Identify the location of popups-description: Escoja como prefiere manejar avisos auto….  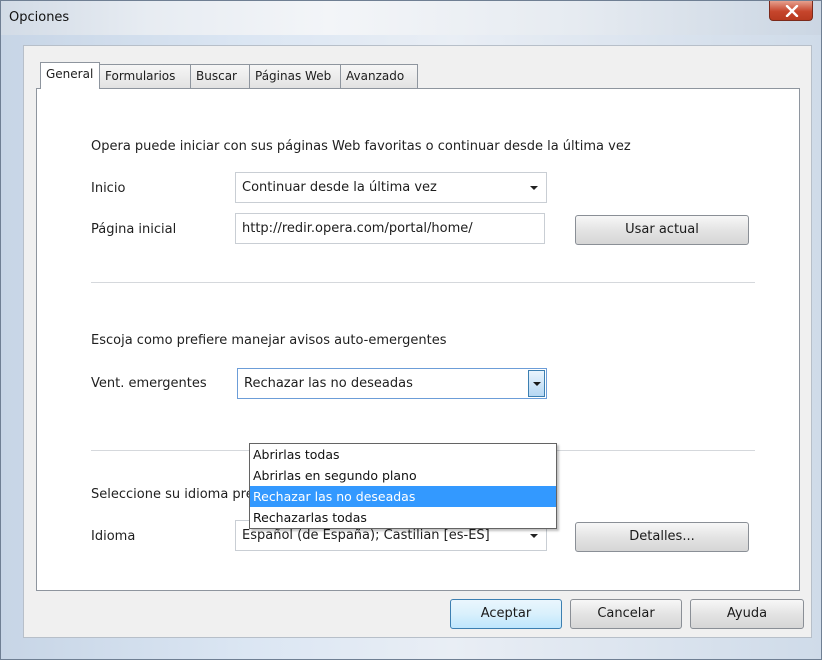
(269, 340).